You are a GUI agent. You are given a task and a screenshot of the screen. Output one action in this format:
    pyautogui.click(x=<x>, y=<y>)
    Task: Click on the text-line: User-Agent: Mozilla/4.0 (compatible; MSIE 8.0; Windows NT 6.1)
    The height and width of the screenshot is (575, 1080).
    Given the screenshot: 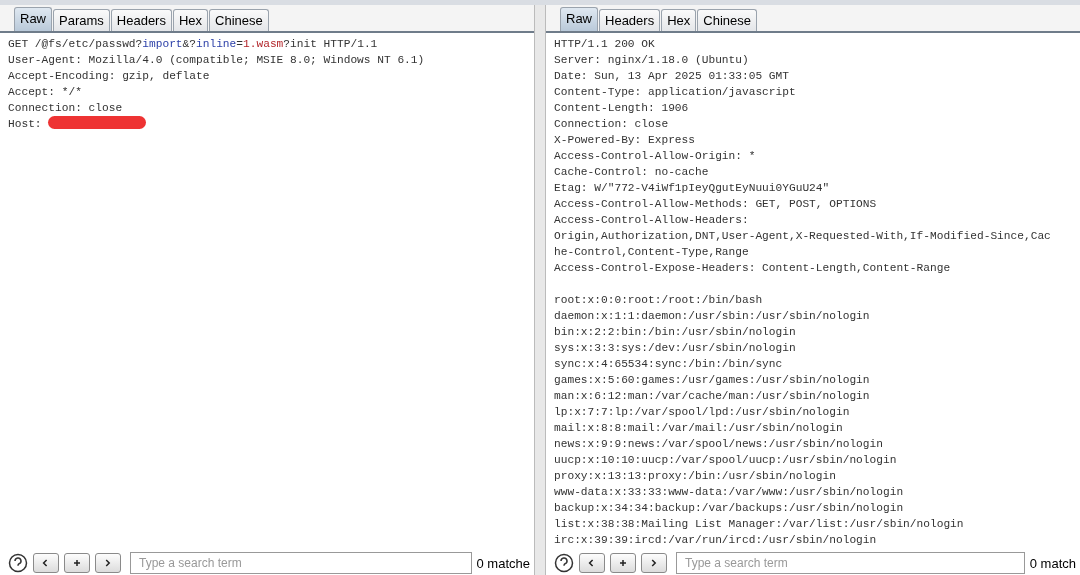 What is the action you would take?
    pyautogui.click(x=216, y=60)
    